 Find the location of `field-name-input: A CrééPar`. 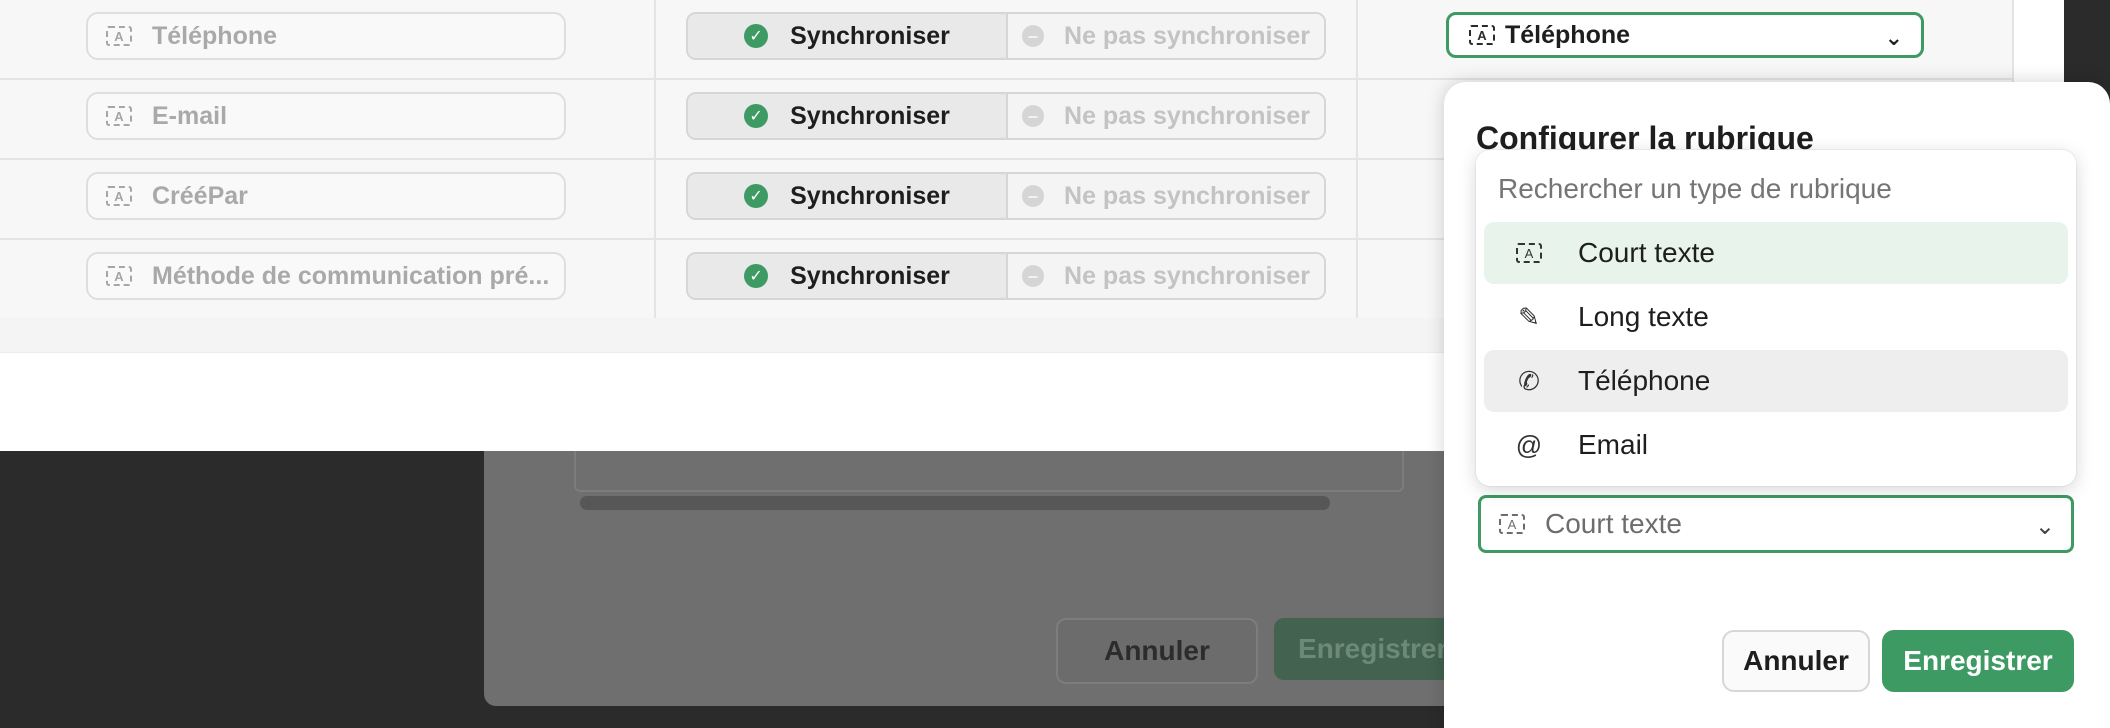

field-name-input: A CrééPar is located at coordinates (326, 196).